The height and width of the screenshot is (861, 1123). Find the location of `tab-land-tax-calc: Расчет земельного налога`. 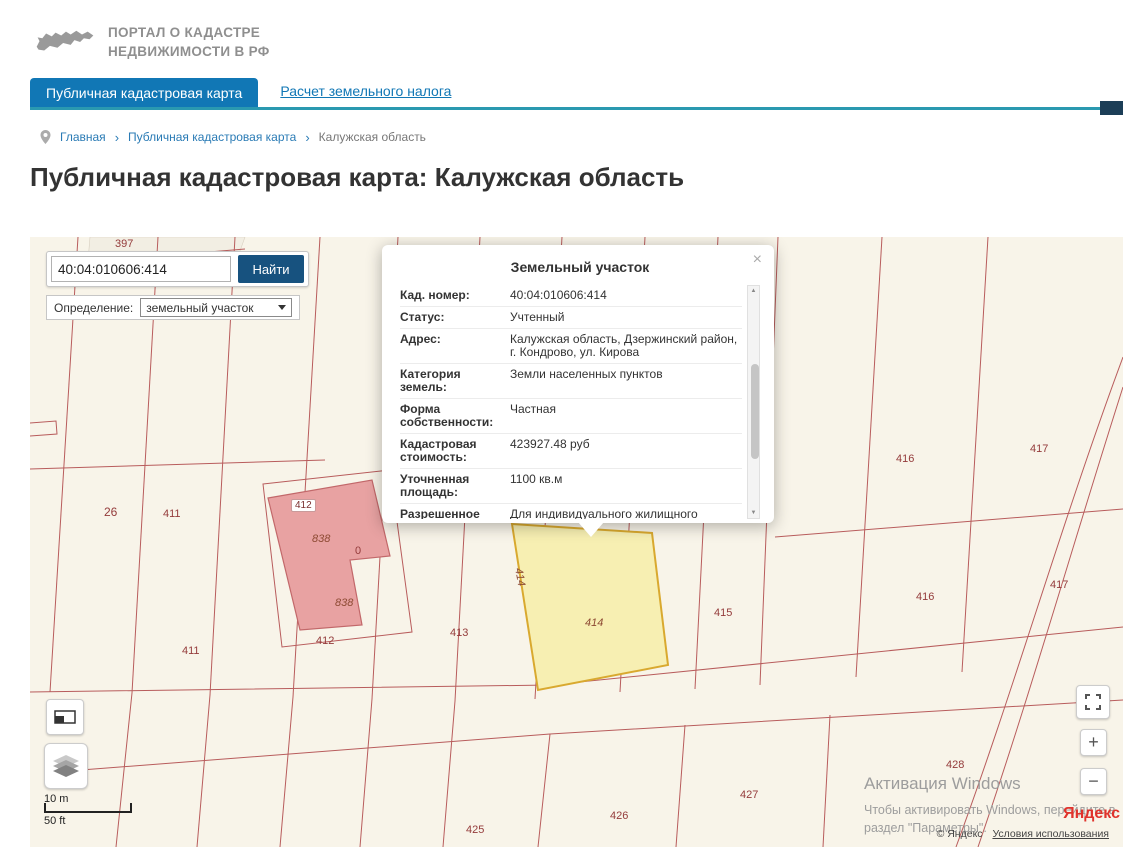

tab-land-tax-calc: Расчет земельного налога is located at coordinates (365, 95).